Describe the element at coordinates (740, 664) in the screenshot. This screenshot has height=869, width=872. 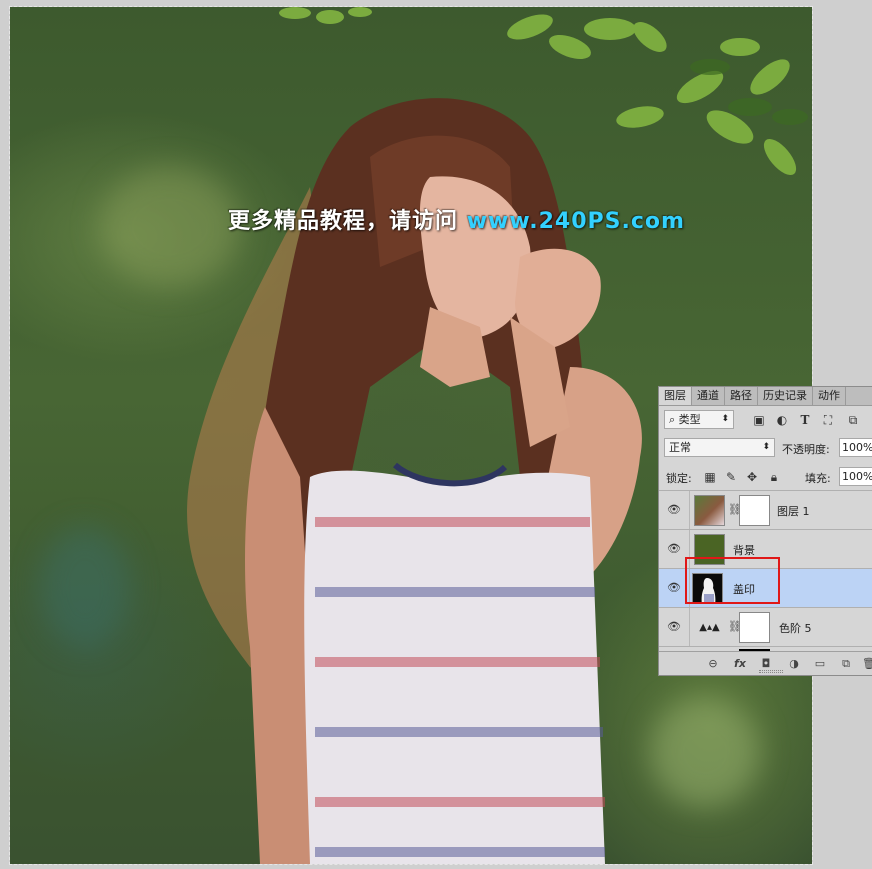
I see `fx-icon: fx` at that location.